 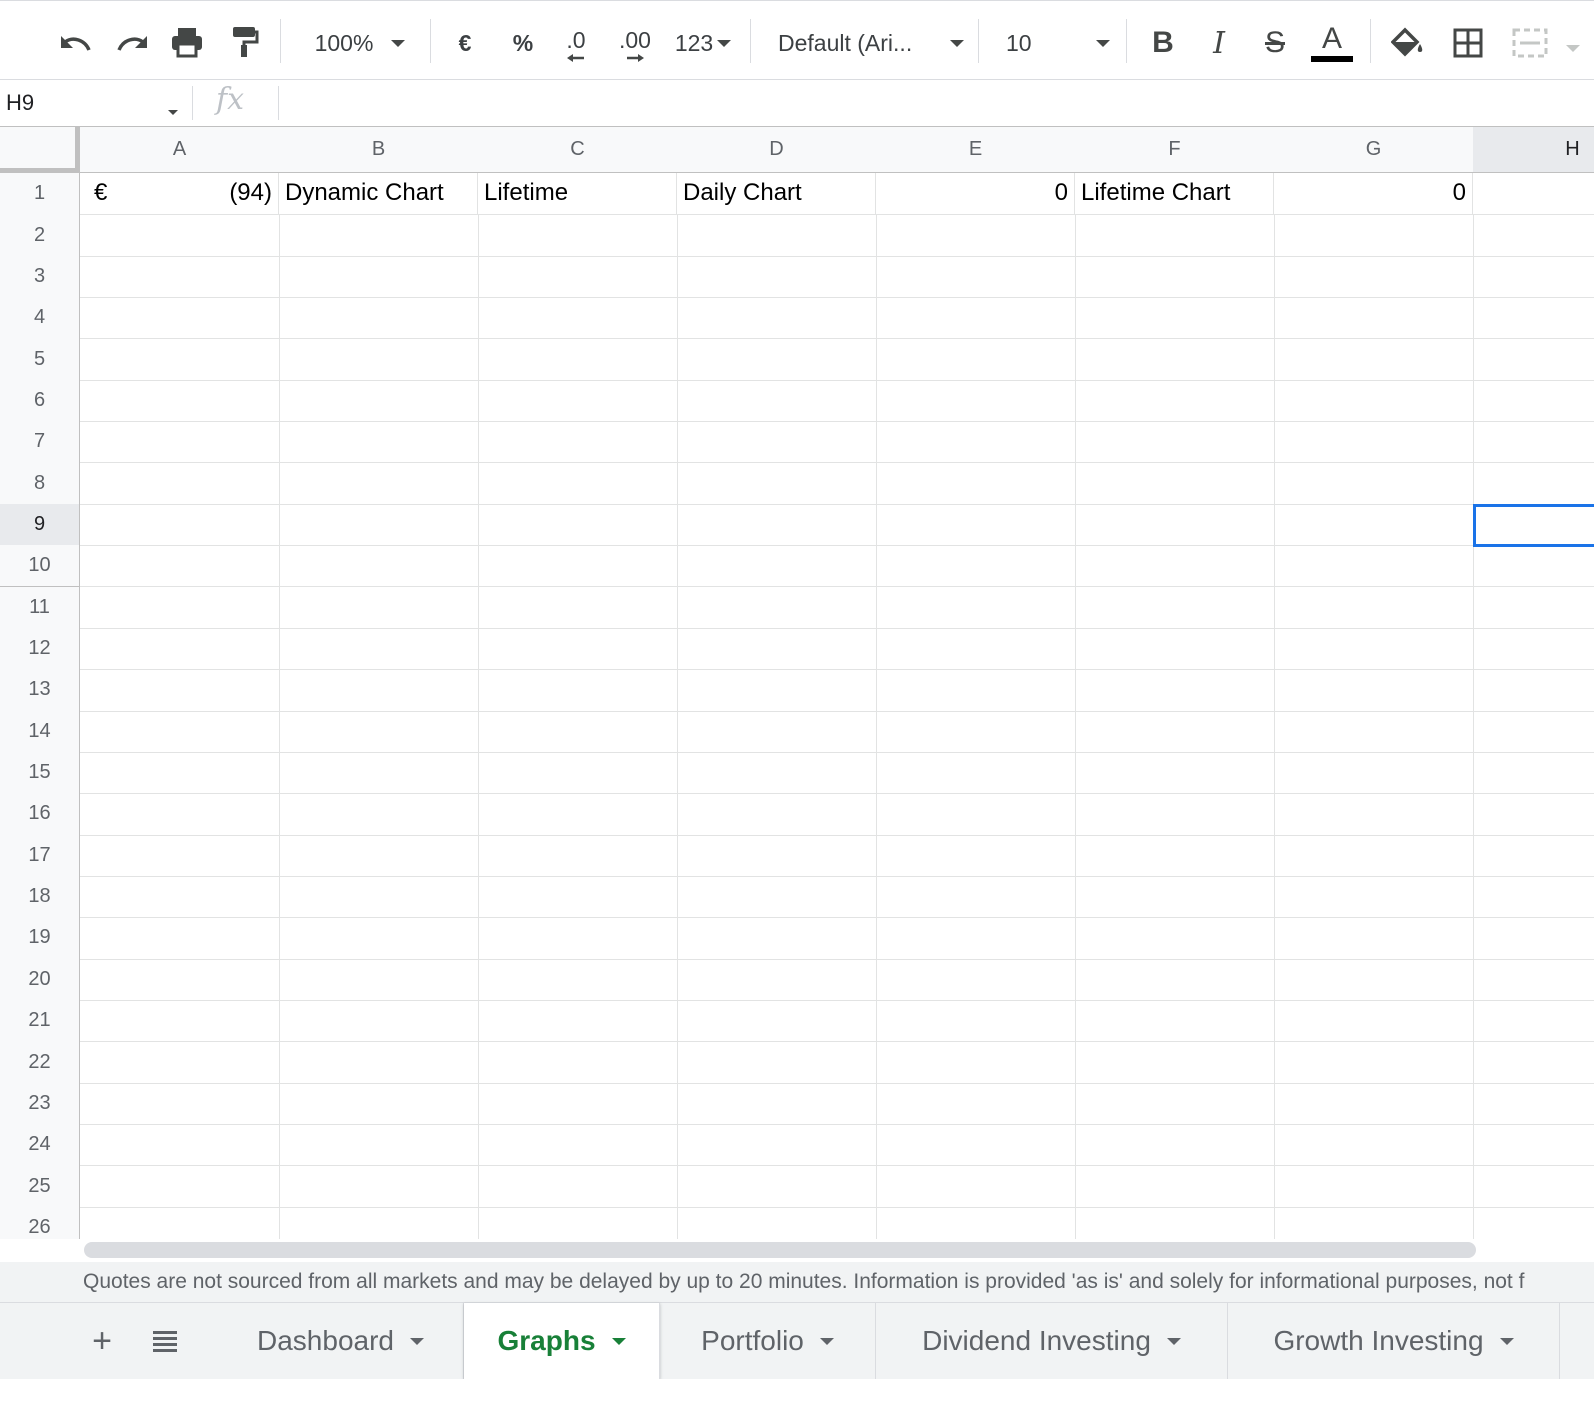 What do you see at coordinates (102, 1341) in the screenshot?
I see `add-sheet-button: +` at bounding box center [102, 1341].